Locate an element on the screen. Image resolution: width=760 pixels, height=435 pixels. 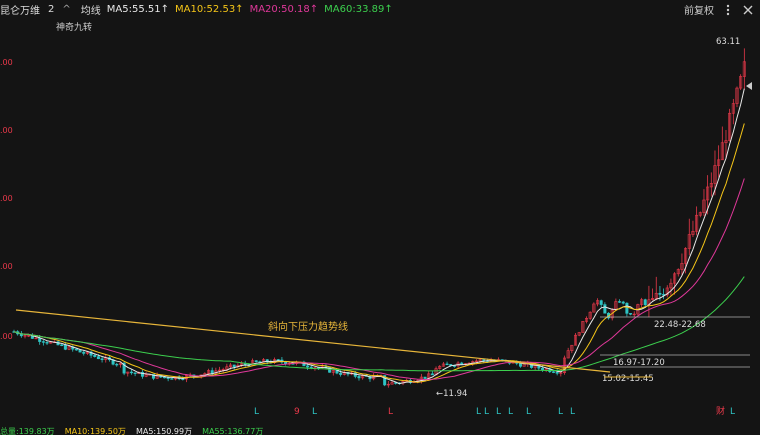
low-label: ←11.94 is located at coordinates (451, 394).